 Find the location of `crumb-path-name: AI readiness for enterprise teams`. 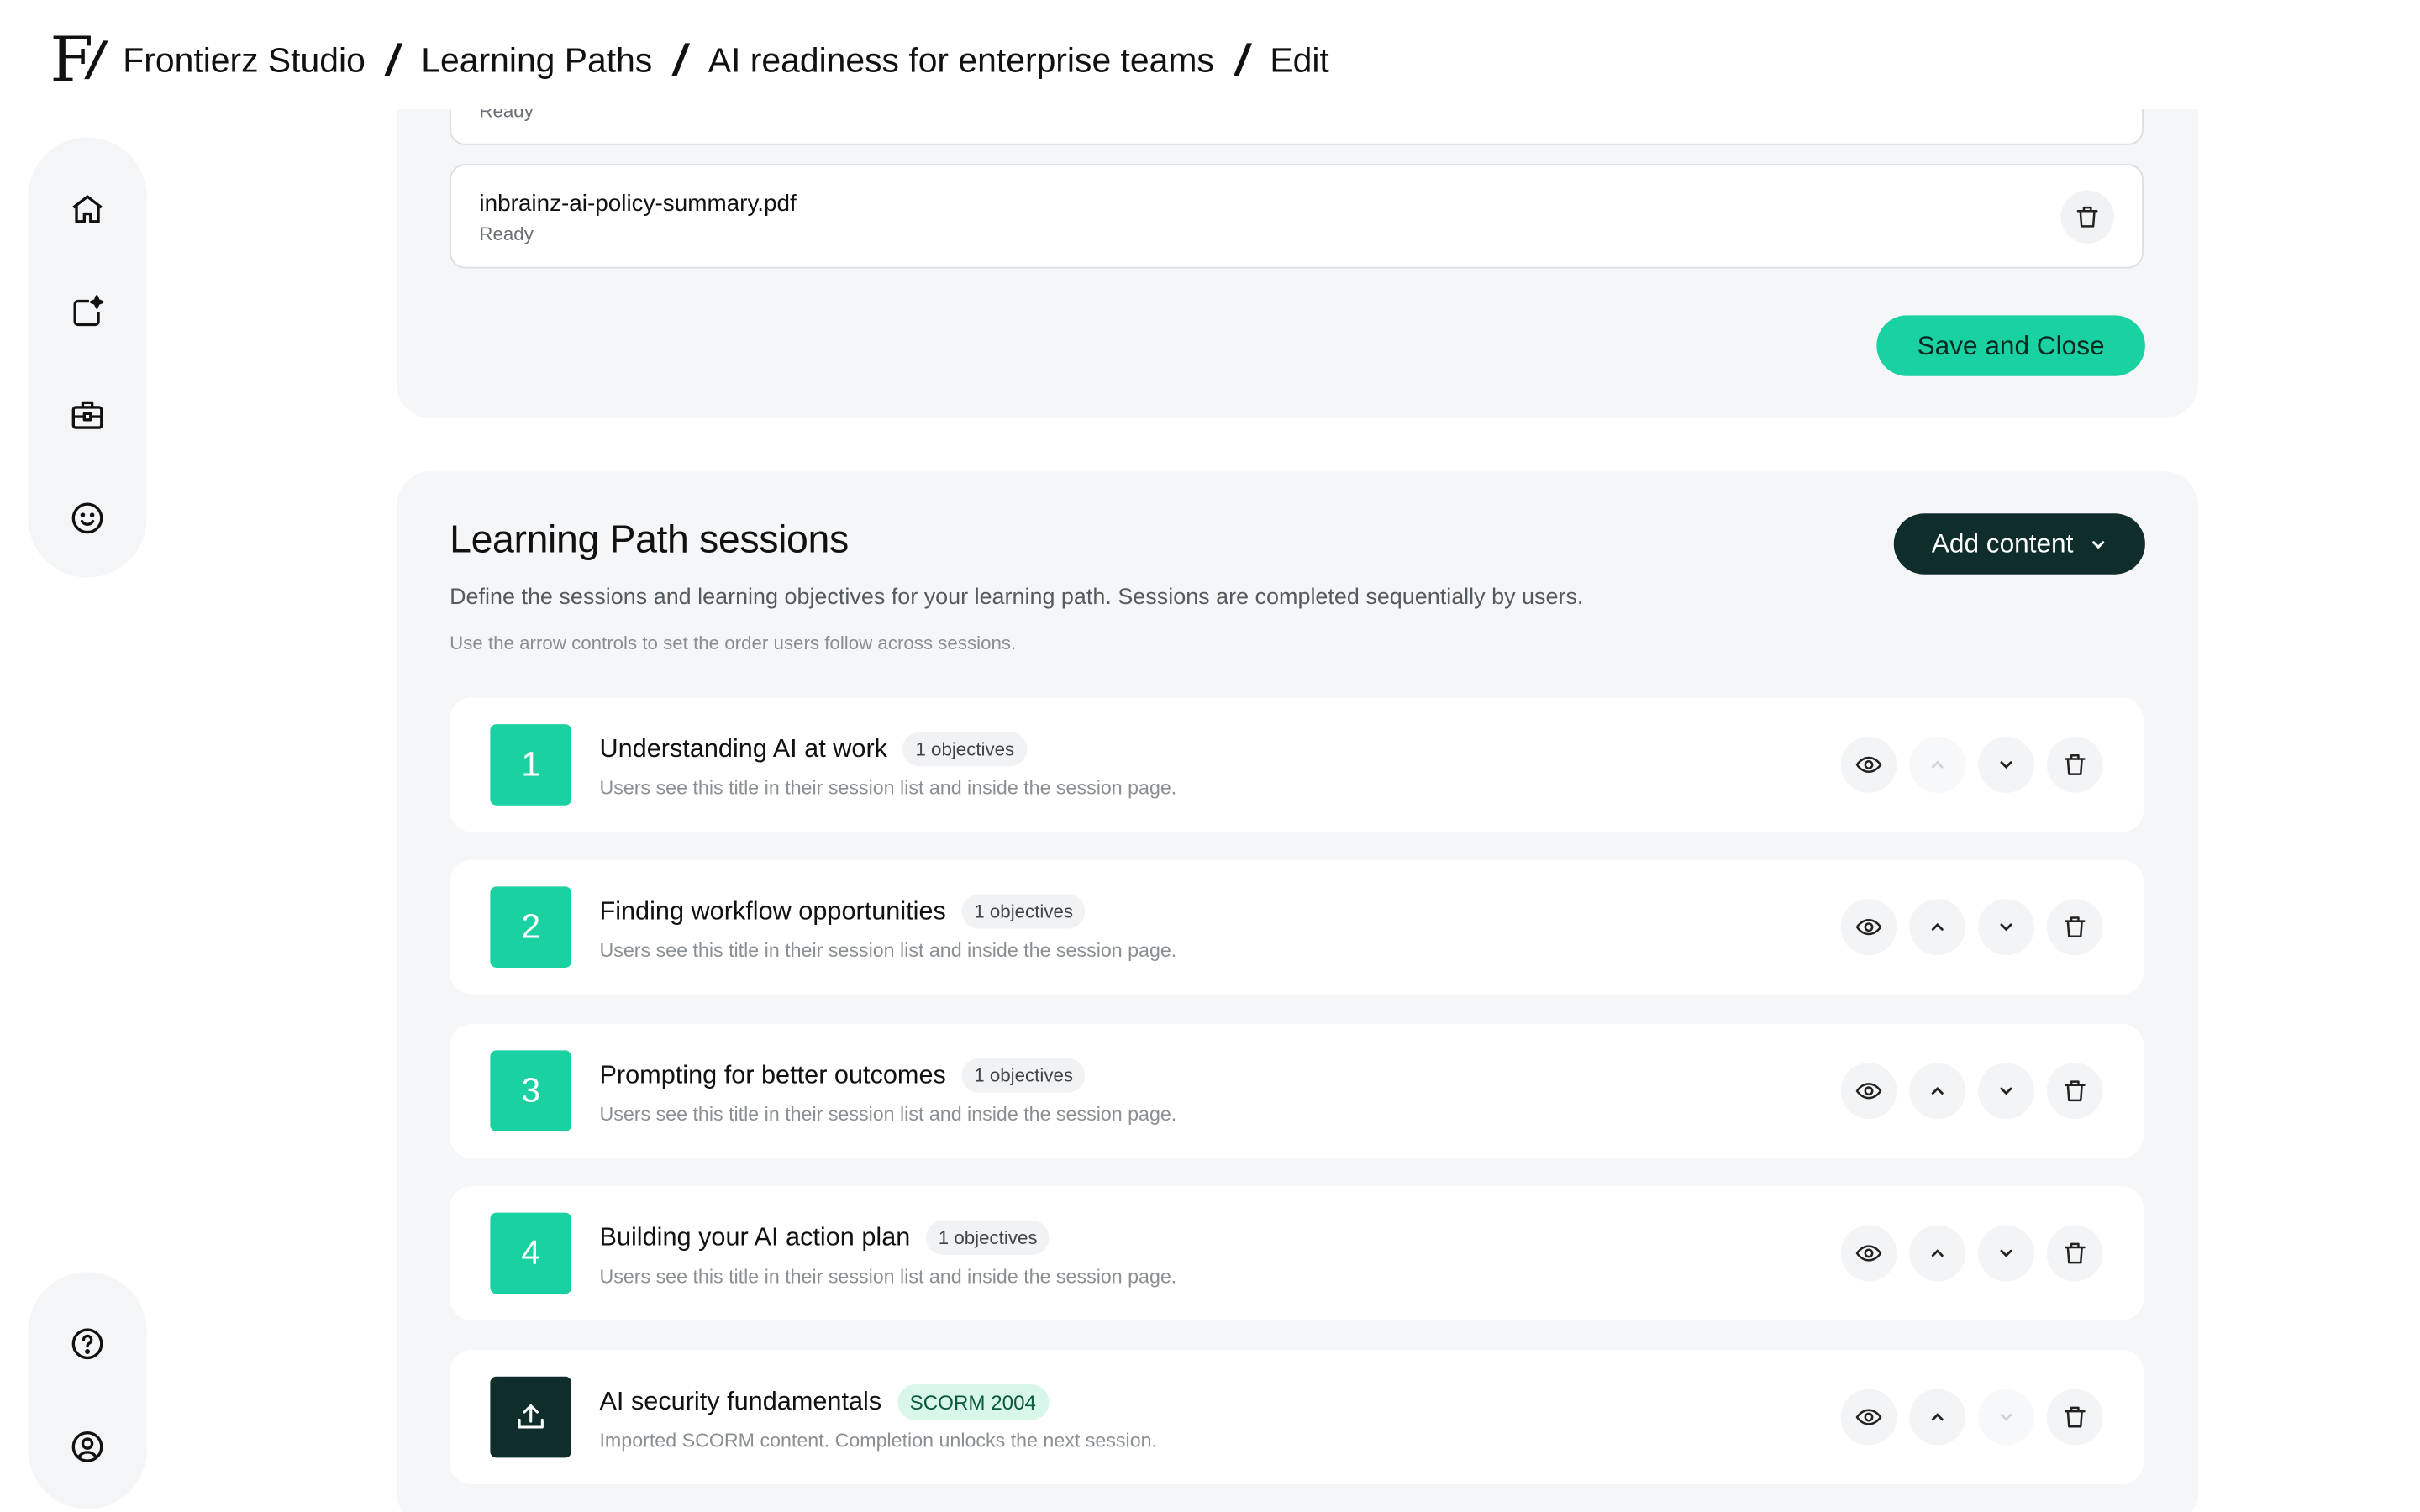

crumb-path-name: AI readiness for enterprise teams is located at coordinates (961, 60).